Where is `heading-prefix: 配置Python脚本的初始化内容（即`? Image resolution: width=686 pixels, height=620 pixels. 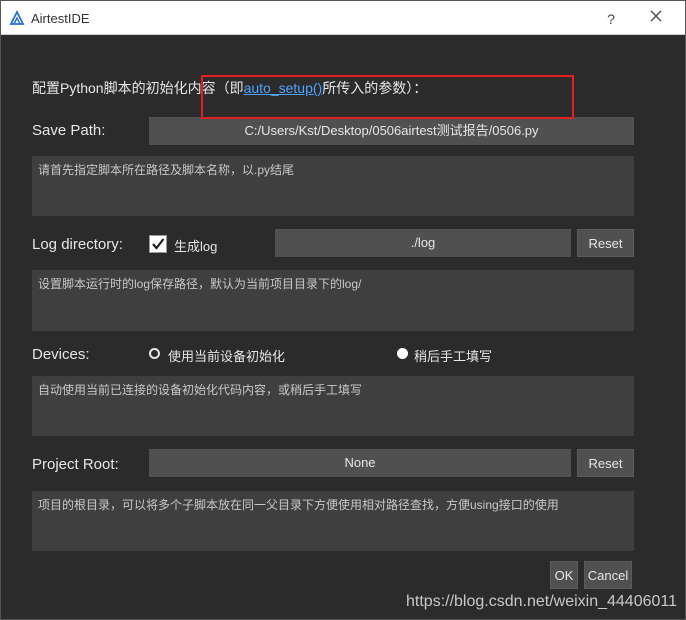
heading-prefix: 配置Python脚本的初始化内容（即 is located at coordinates (138, 88).